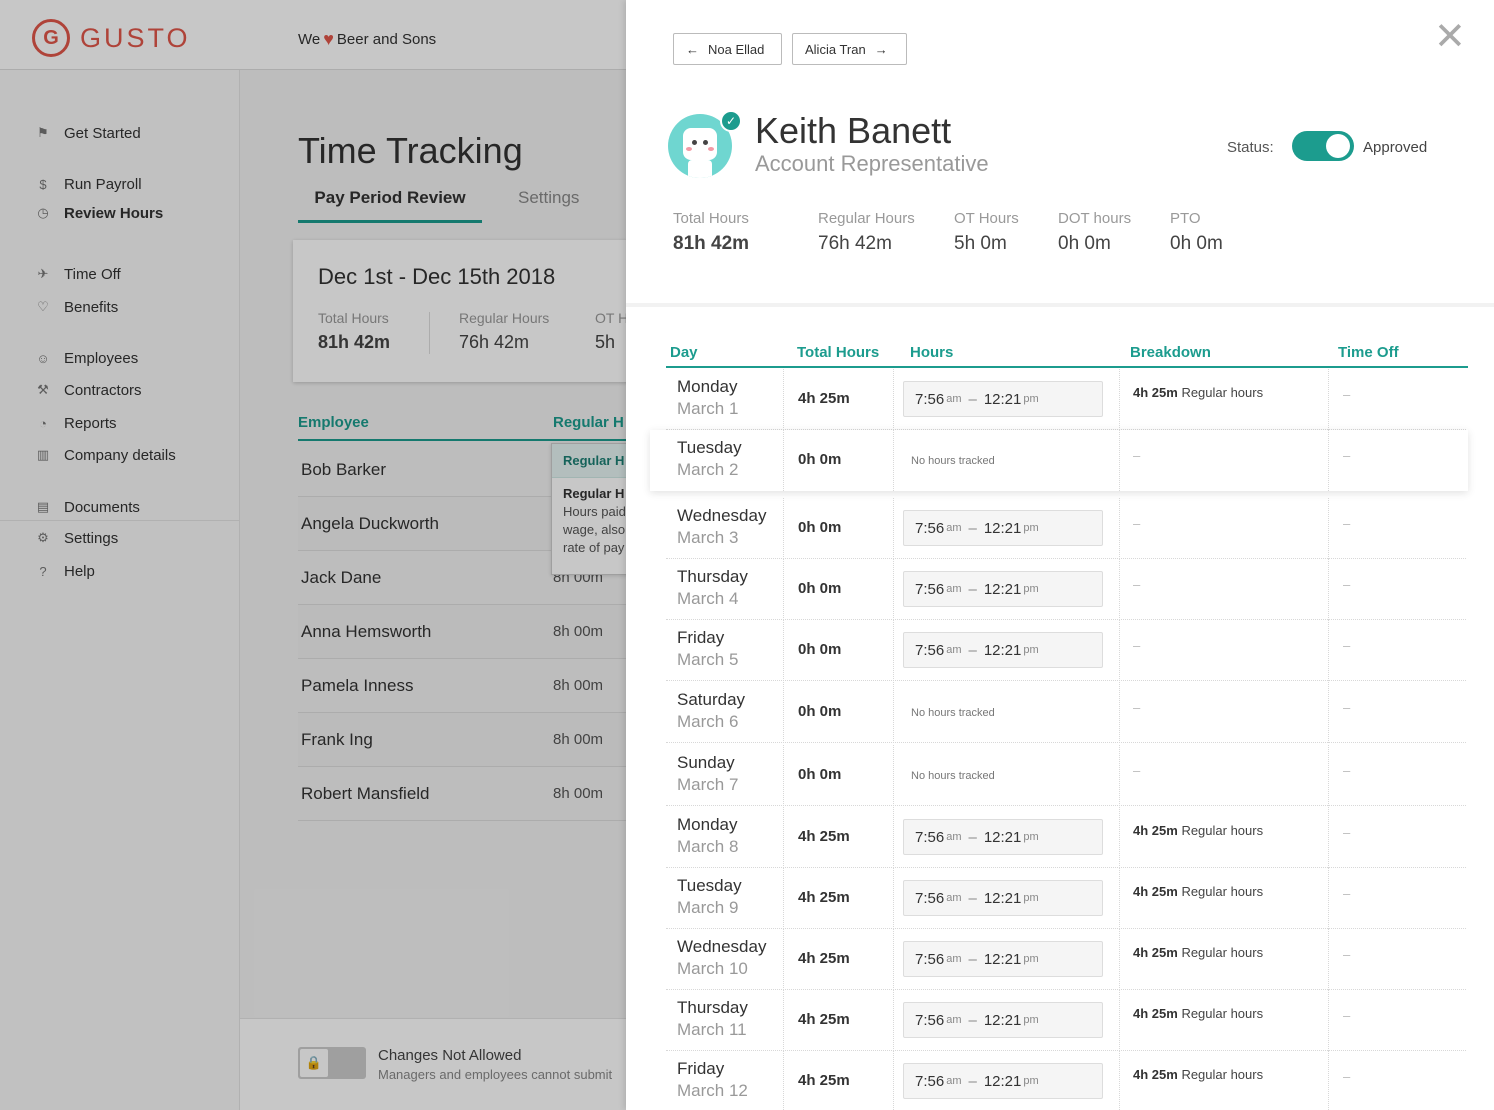 The width and height of the screenshot is (1494, 1110). What do you see at coordinates (853, 130) in the screenshot?
I see `employee-name-heading: Keith Banett` at bounding box center [853, 130].